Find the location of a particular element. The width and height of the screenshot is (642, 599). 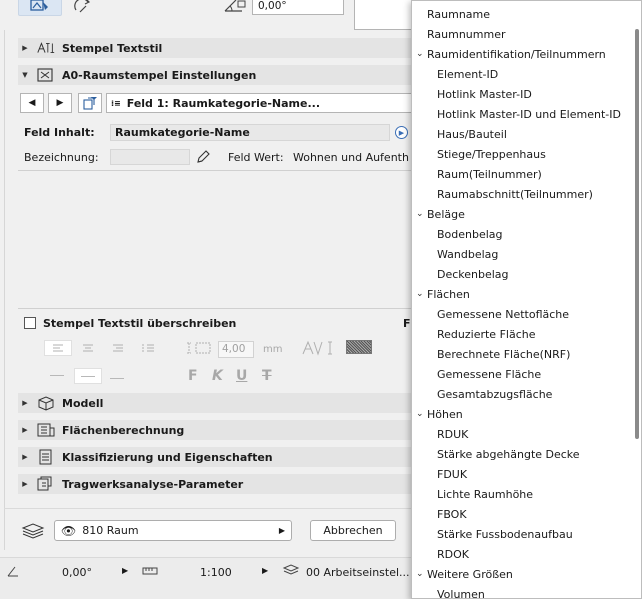

align-justify-icon is located at coordinates (149, 348).